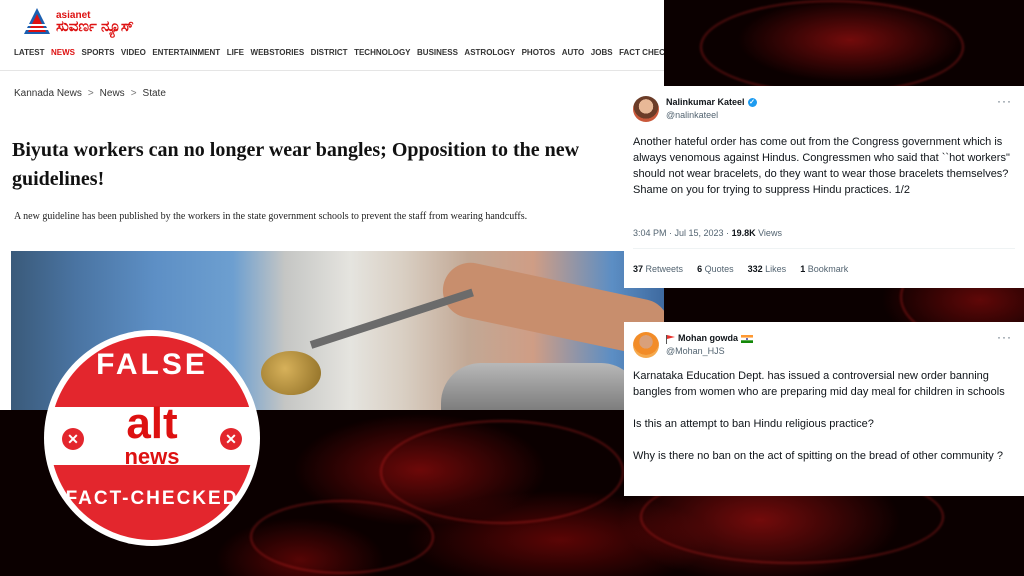  I want to click on india-flag-icon, so click(747, 338).